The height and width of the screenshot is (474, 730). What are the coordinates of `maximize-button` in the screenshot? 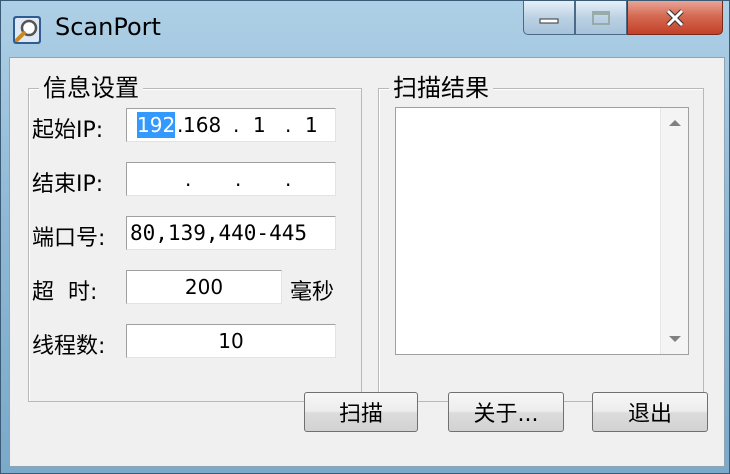 It's located at (601, 18).